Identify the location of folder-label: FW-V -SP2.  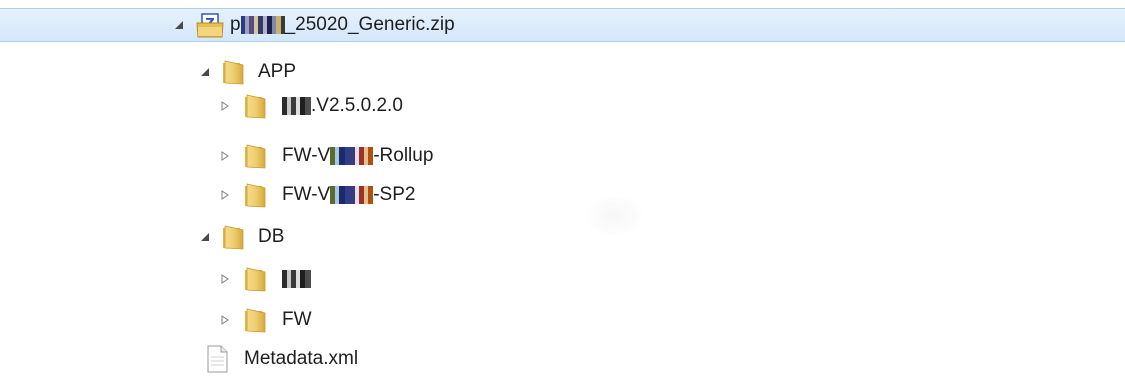
(348, 195).